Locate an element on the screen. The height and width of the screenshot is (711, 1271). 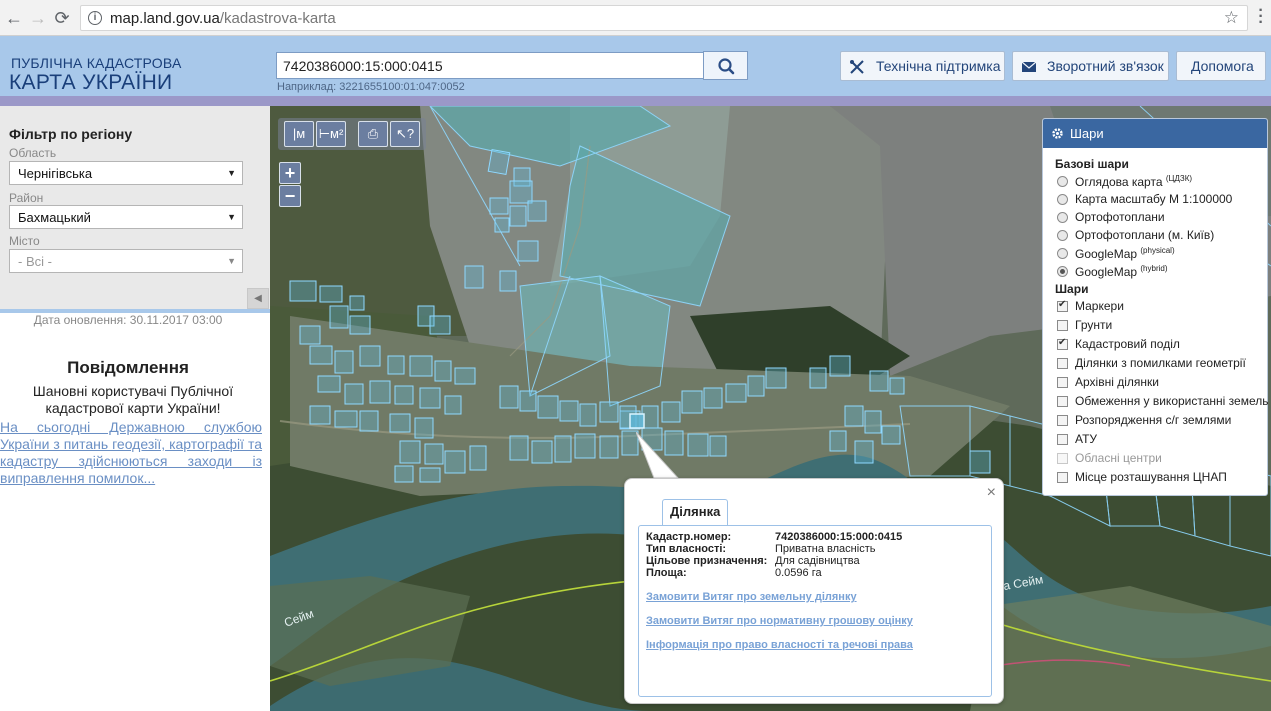
tech-support-button: Технічна підтримка is located at coordinates (922, 66).